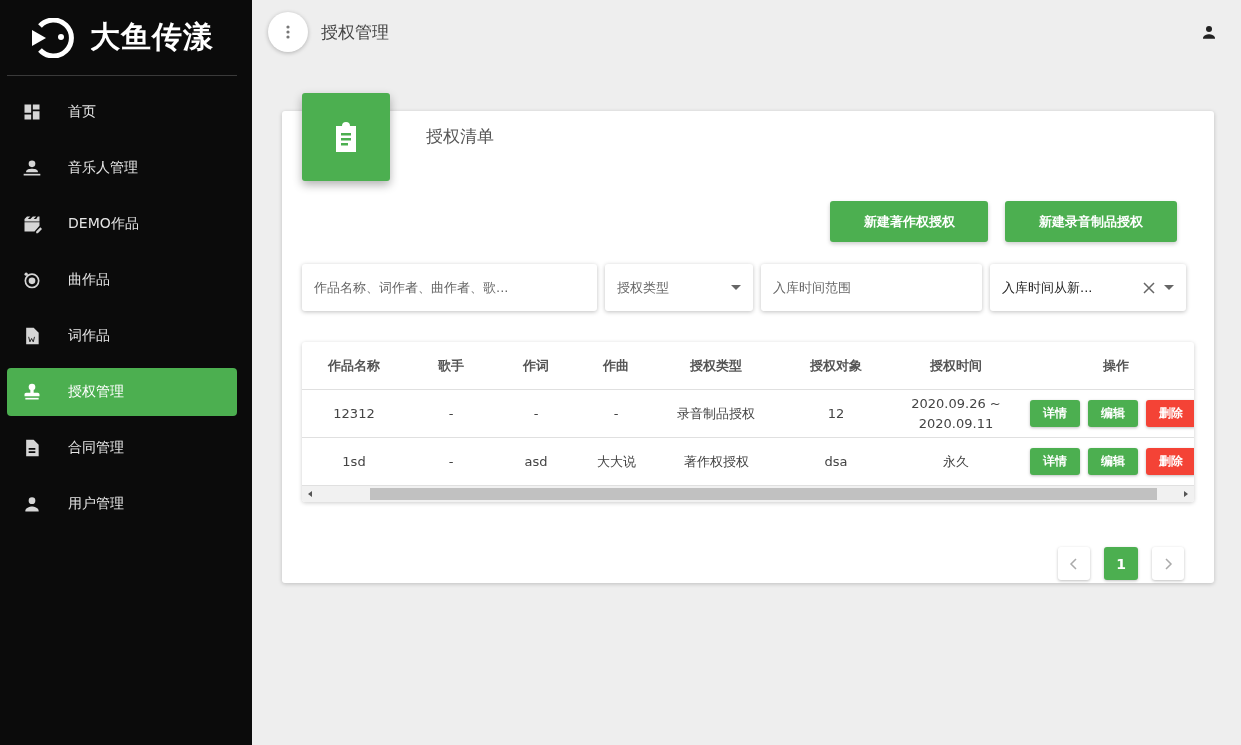 The image size is (1241, 745). Describe the element at coordinates (152, 37) in the screenshot. I see `brand-name: 大鱼传漾` at that location.